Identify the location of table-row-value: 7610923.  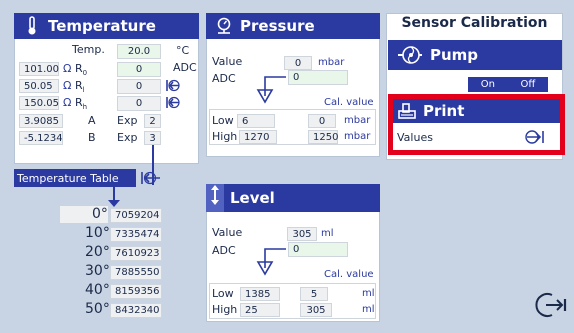
(136, 253).